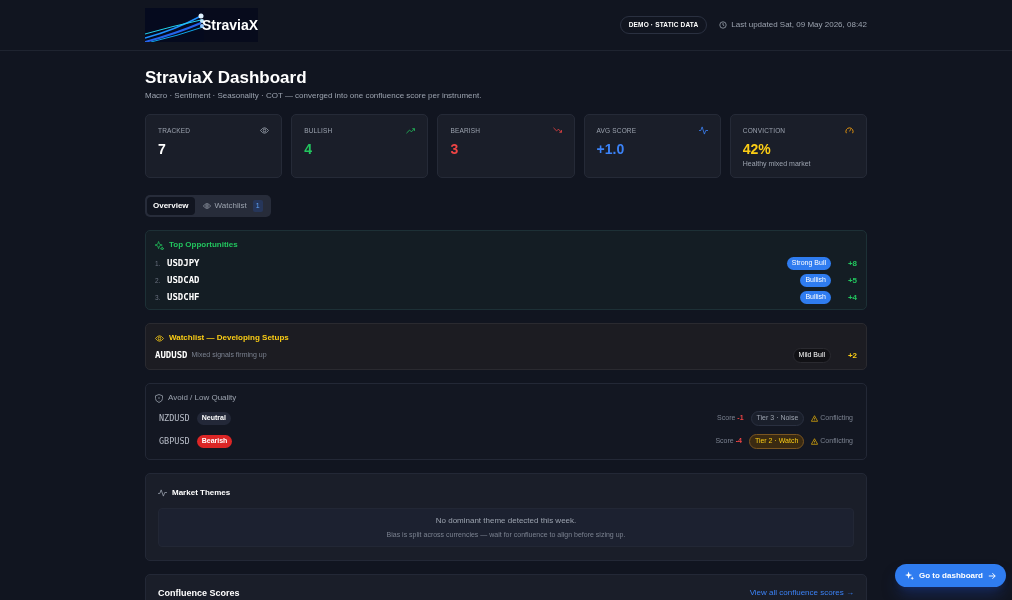 Image resolution: width=1012 pixels, height=600 pixels. I want to click on section-title: Watchlist — Developing Setups, so click(229, 338).